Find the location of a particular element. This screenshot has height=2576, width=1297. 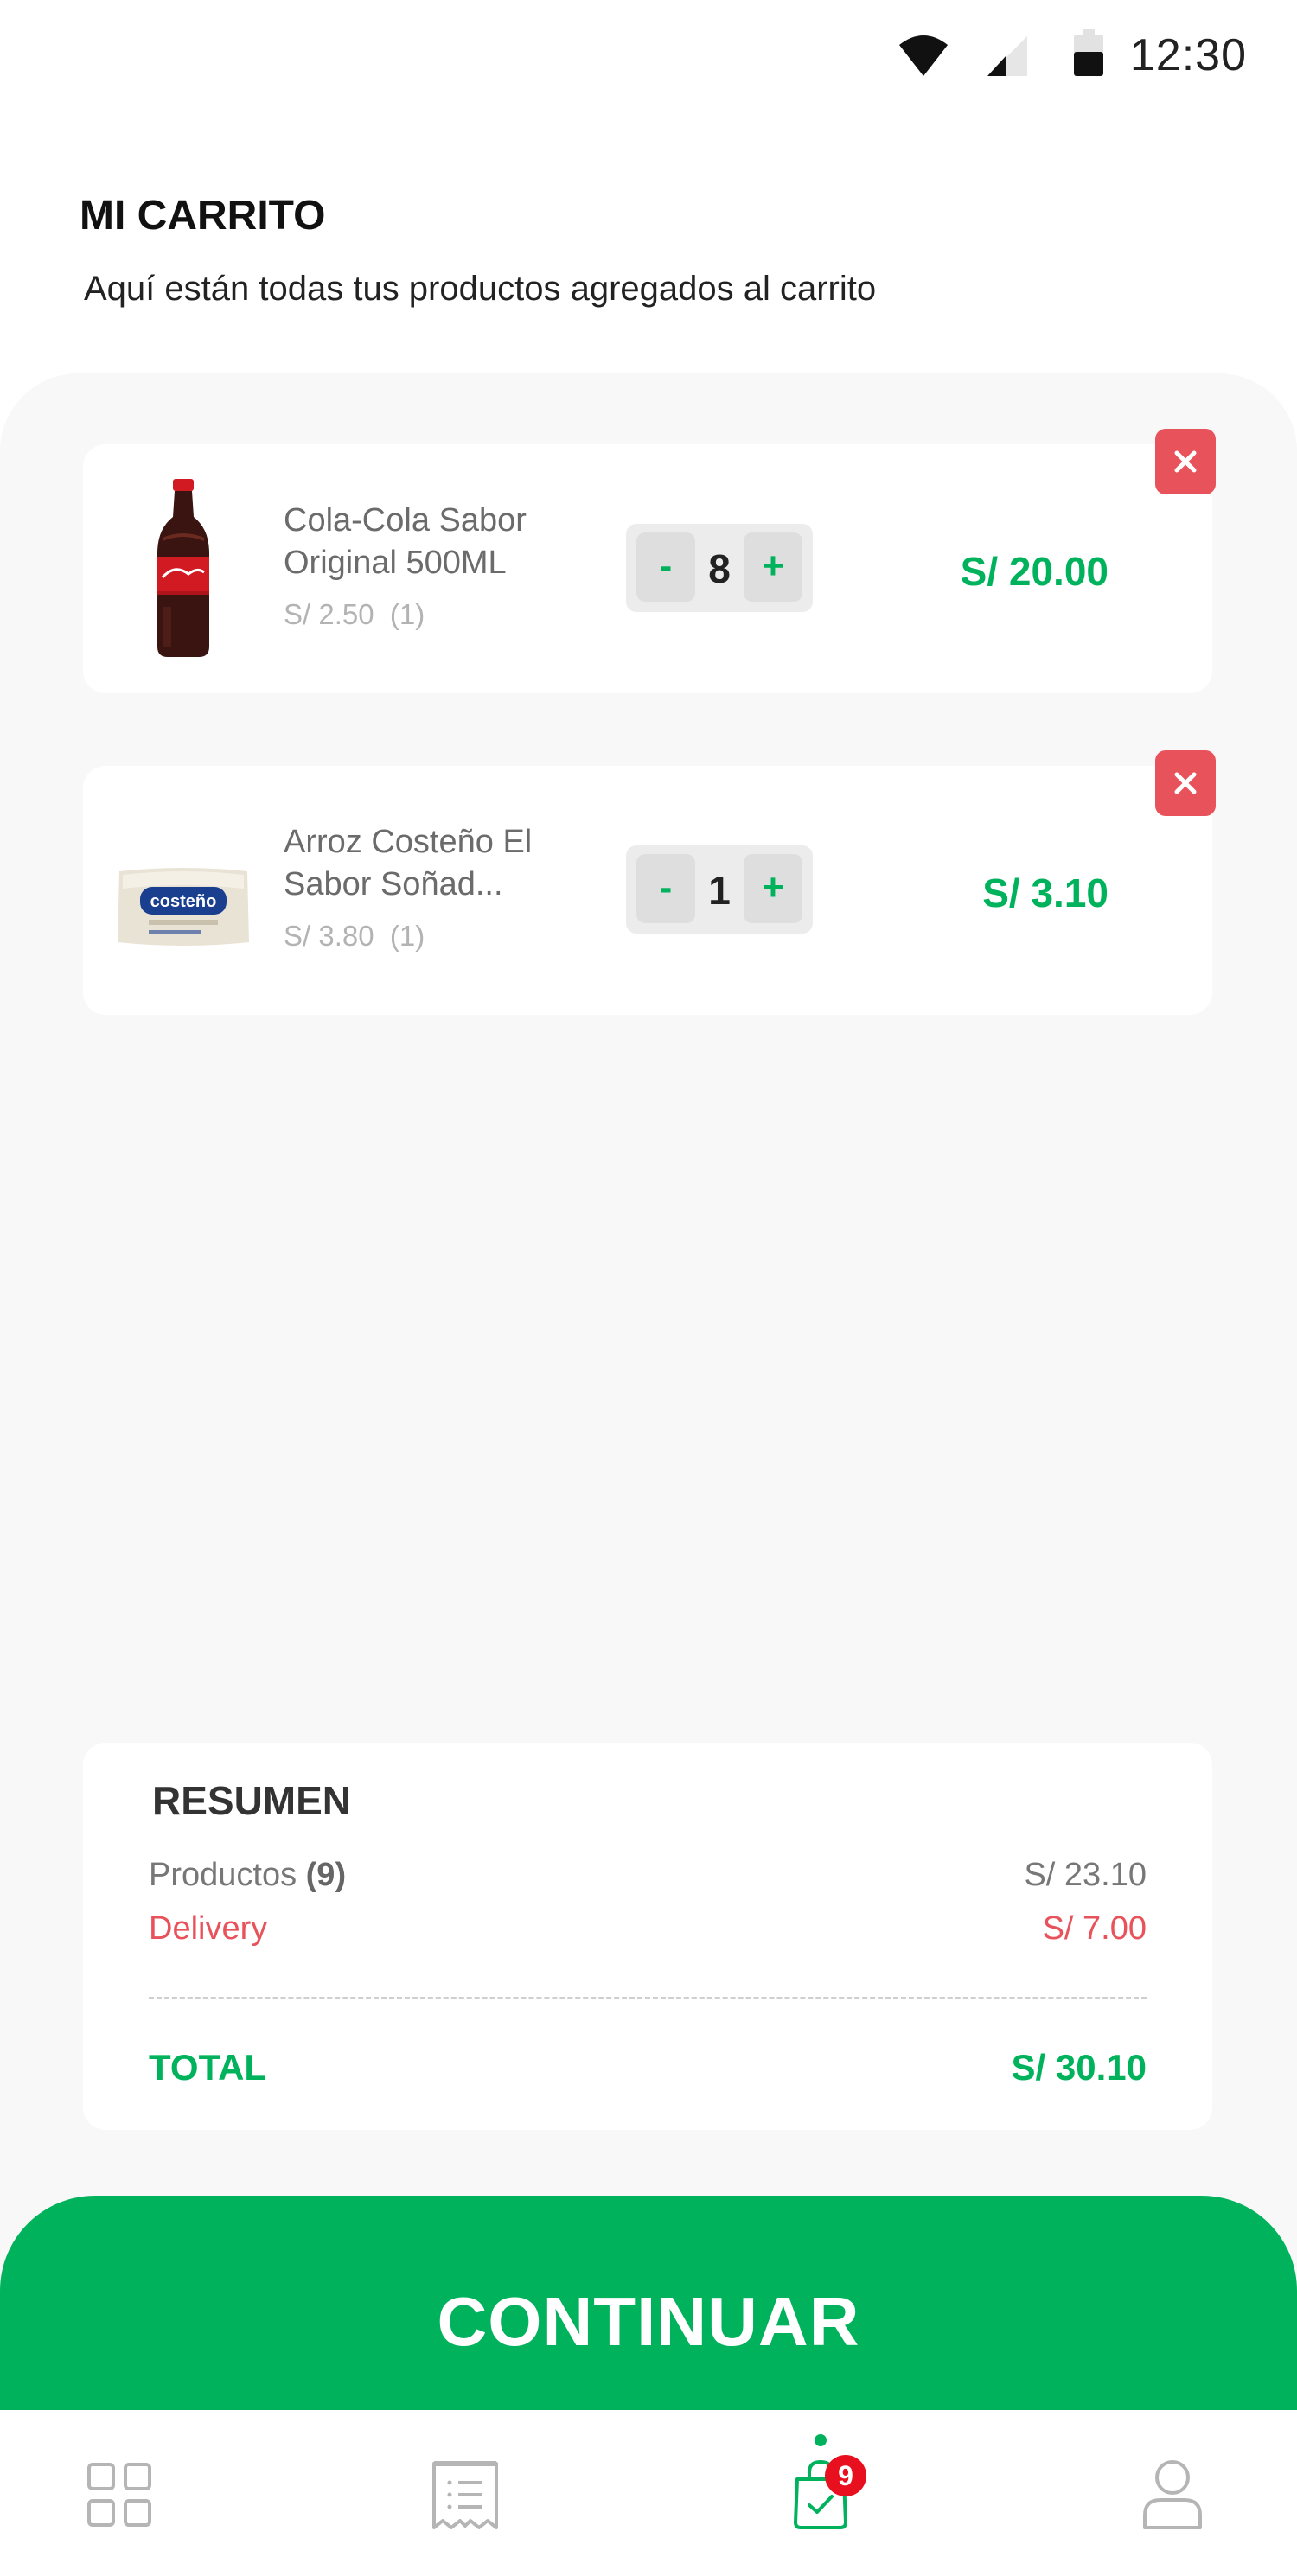

product-unit-price: S/ 3.80 (1) is located at coordinates (355, 936).